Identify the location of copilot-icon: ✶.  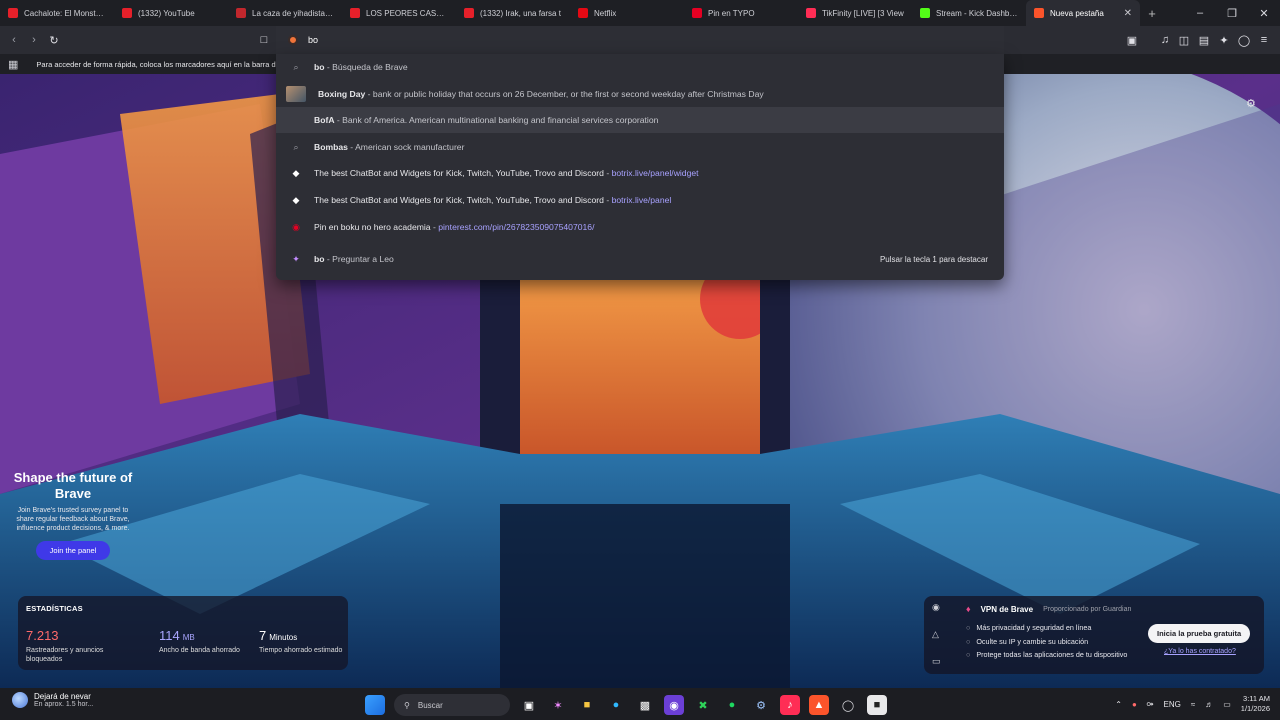
(558, 705).